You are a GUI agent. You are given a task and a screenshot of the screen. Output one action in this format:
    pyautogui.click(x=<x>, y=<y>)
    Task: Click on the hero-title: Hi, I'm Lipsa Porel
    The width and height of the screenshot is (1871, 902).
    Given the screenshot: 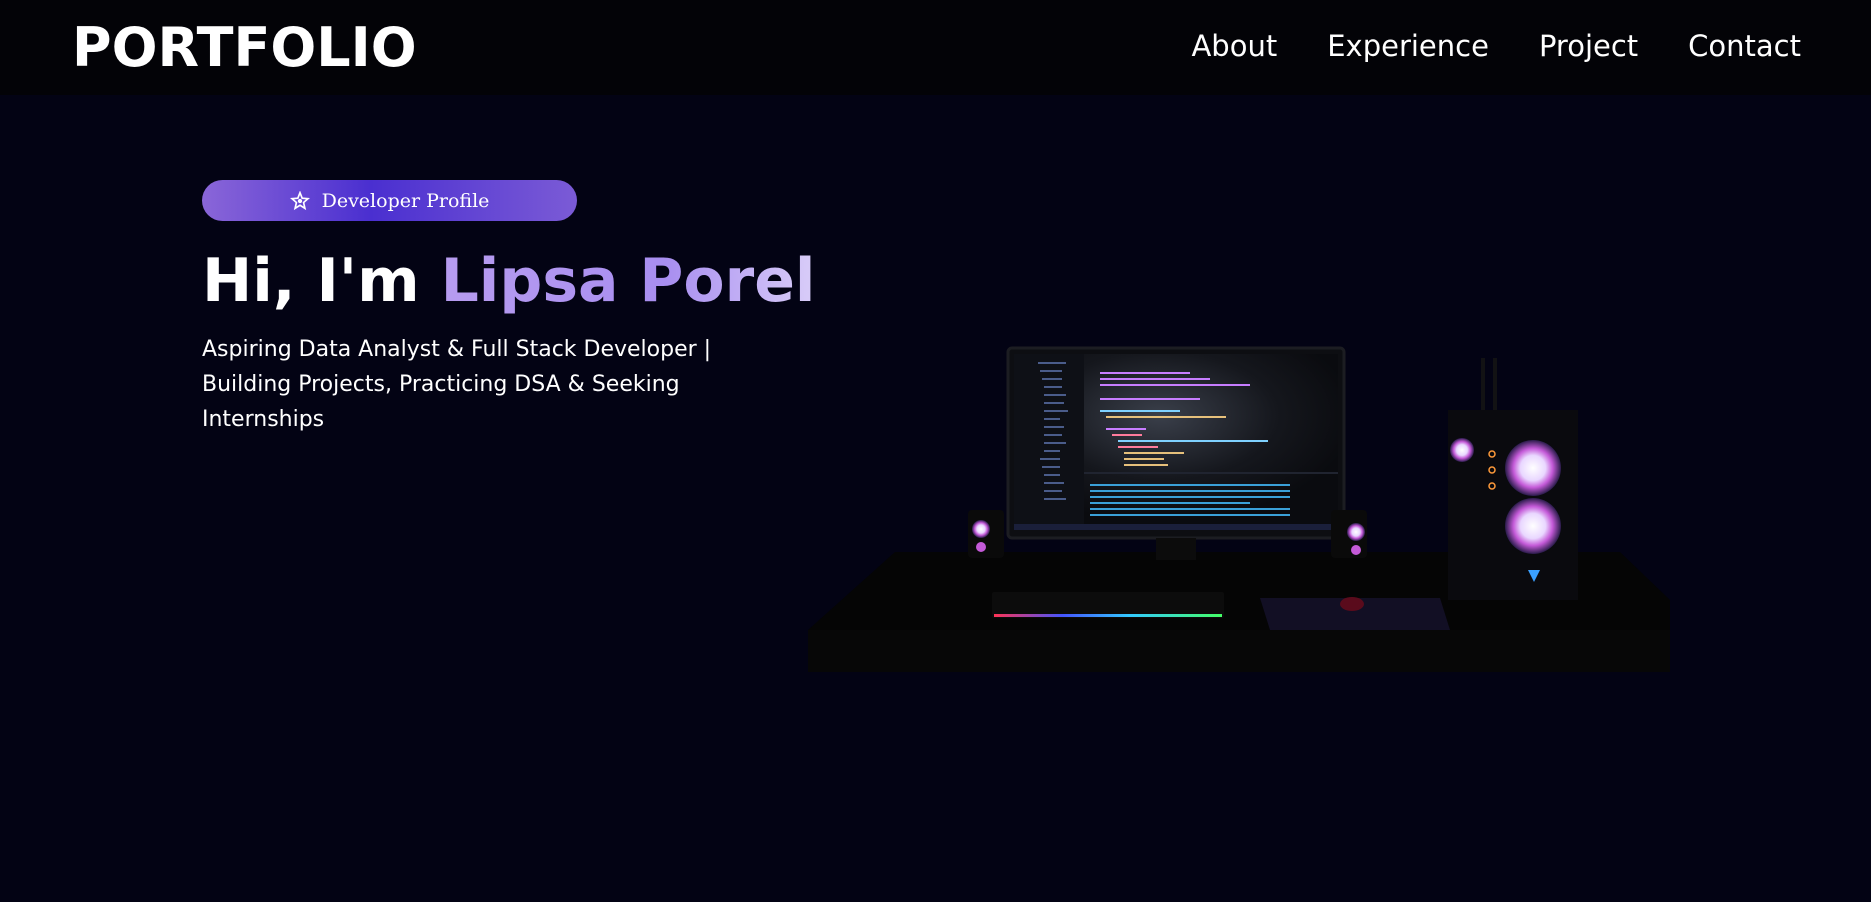 What is the action you would take?
    pyautogui.click(x=508, y=281)
    